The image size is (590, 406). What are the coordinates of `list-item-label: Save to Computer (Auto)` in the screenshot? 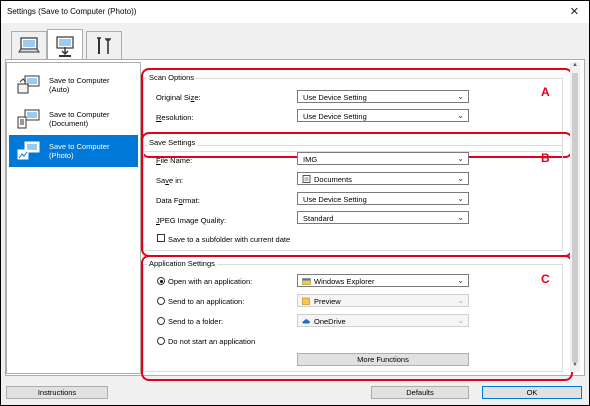 It's located at (79, 85).